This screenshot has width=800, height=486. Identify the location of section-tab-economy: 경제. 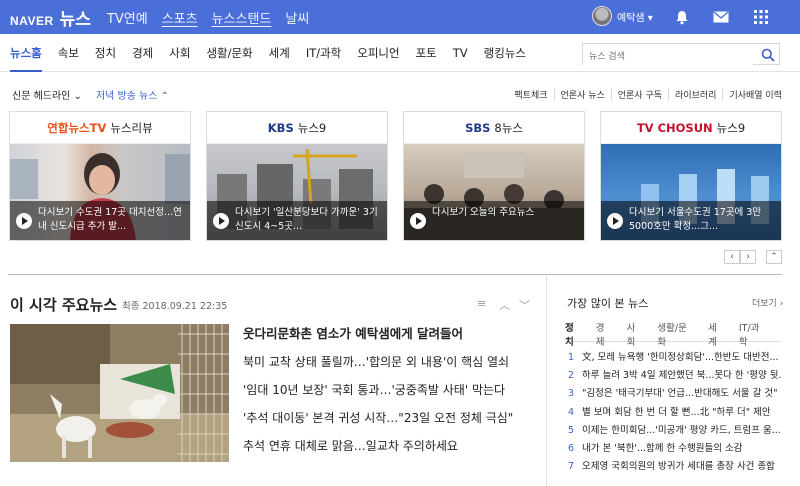
(142, 53).